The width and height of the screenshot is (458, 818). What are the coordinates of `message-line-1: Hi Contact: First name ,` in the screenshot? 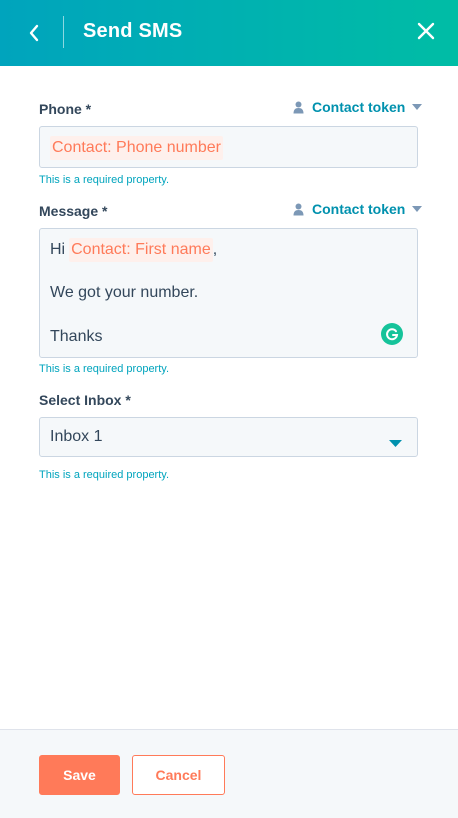 It's located at (133, 250).